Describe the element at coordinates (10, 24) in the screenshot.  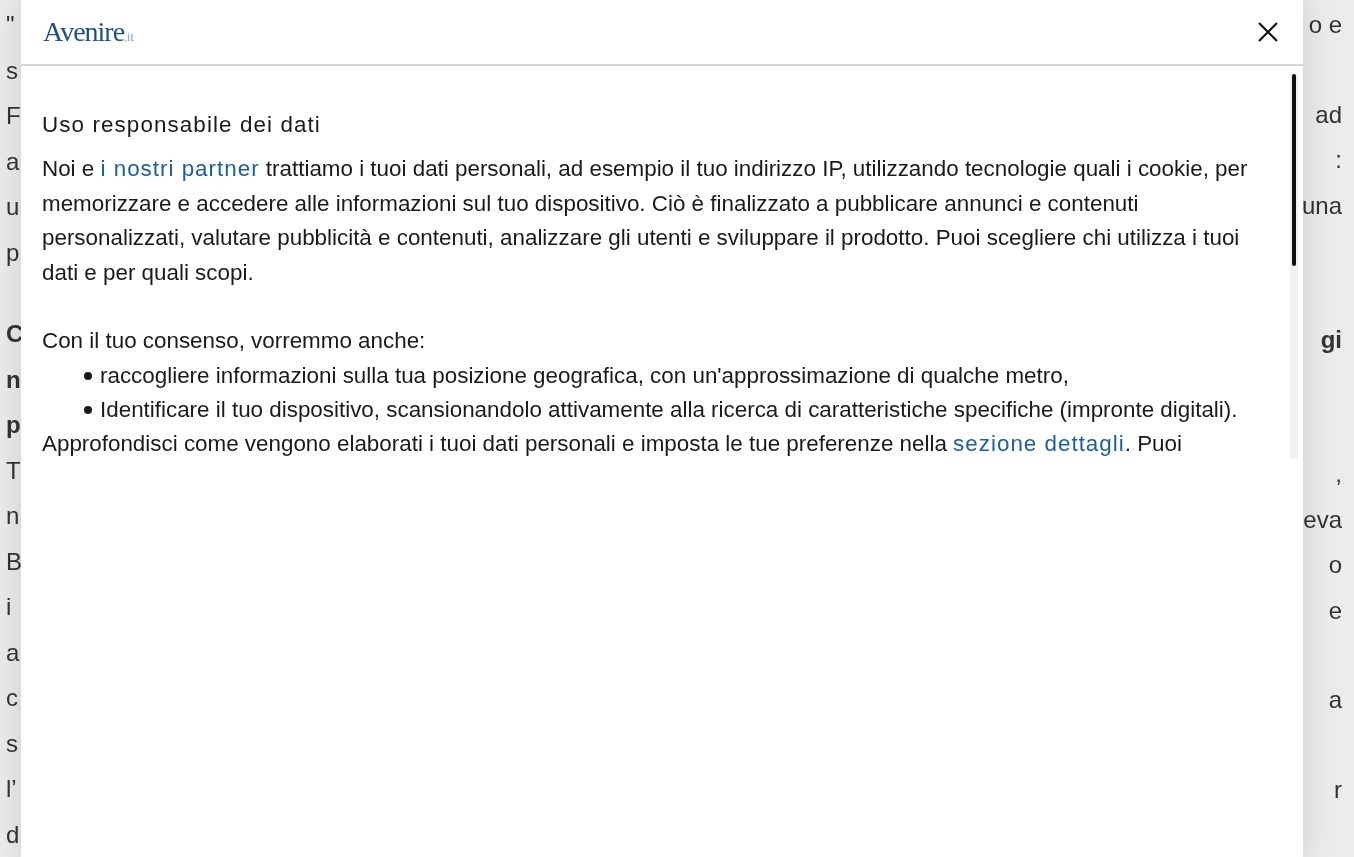
I see `article-text-fragment: "` at that location.